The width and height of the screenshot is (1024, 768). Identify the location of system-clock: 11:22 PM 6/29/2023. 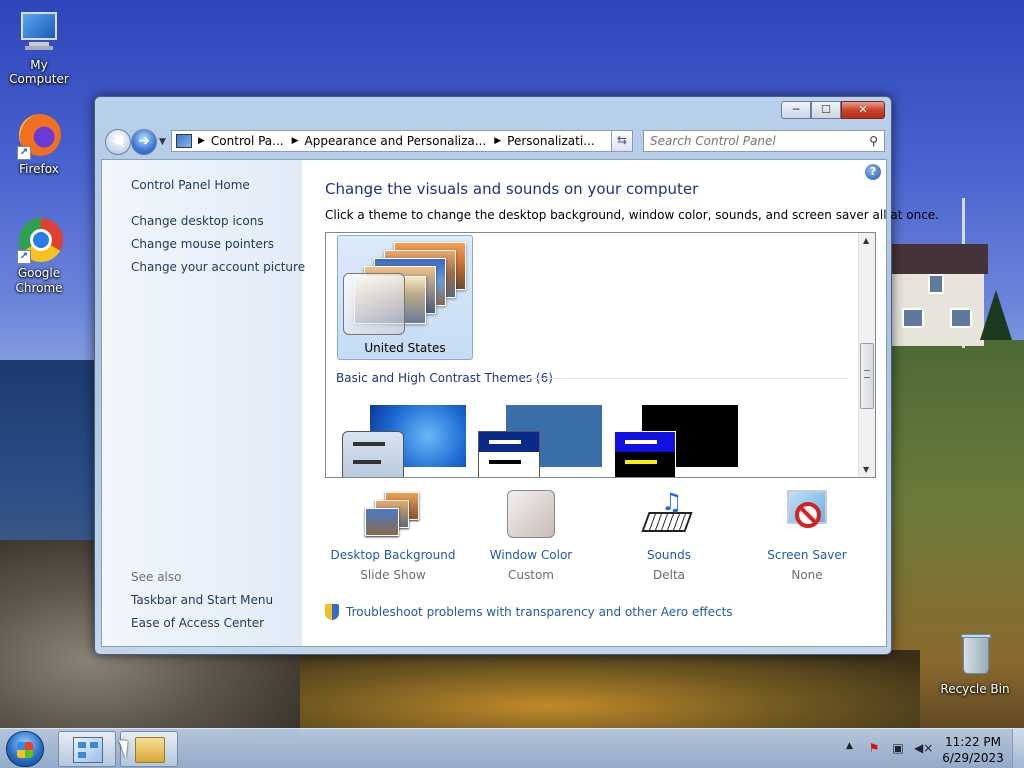
(973, 750).